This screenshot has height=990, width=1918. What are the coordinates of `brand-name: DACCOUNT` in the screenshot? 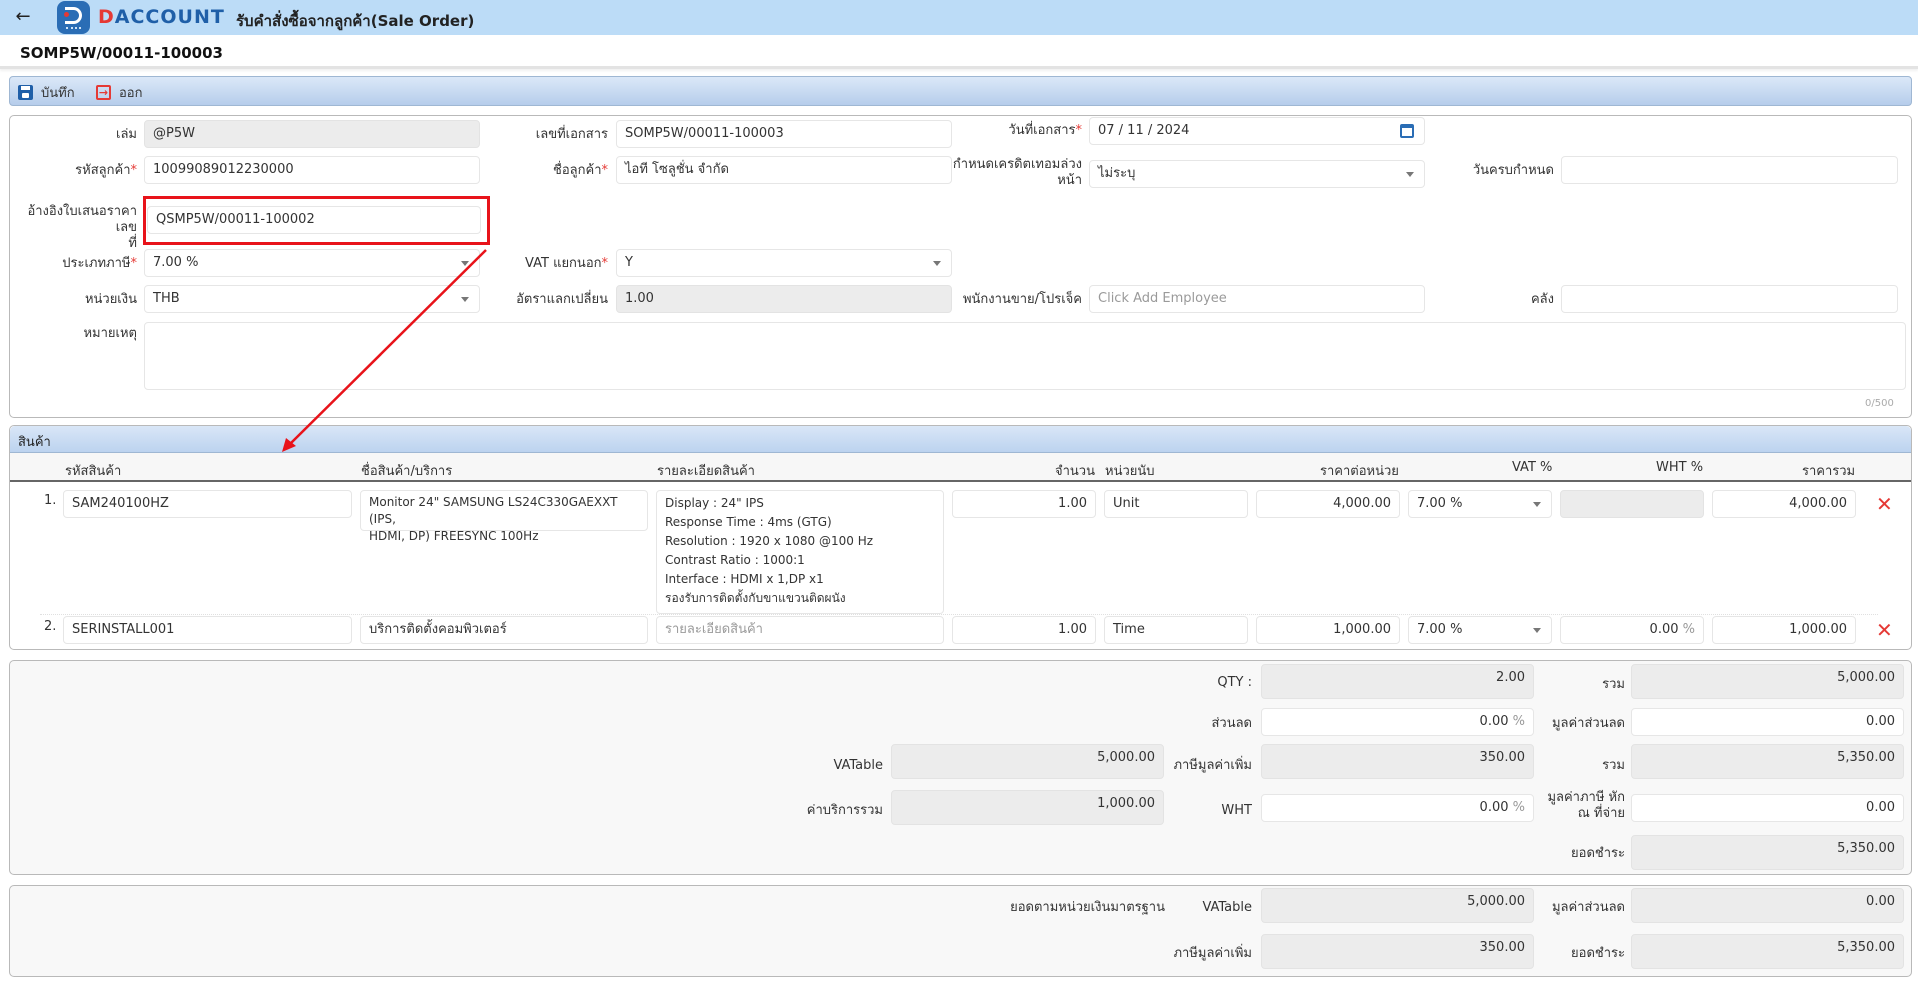 It's located at (161, 17).